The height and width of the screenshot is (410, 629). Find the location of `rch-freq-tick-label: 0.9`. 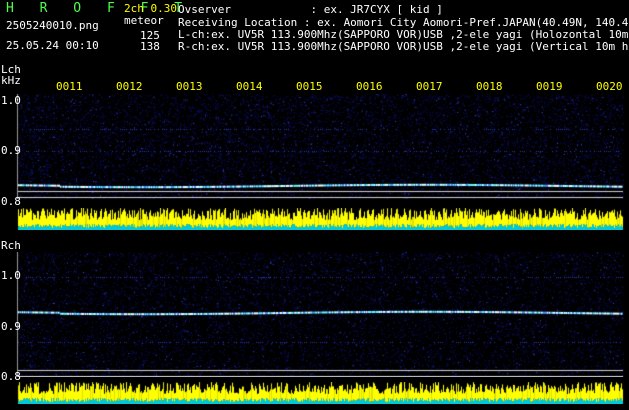

rch-freq-tick-label: 0.9 is located at coordinates (11, 326).